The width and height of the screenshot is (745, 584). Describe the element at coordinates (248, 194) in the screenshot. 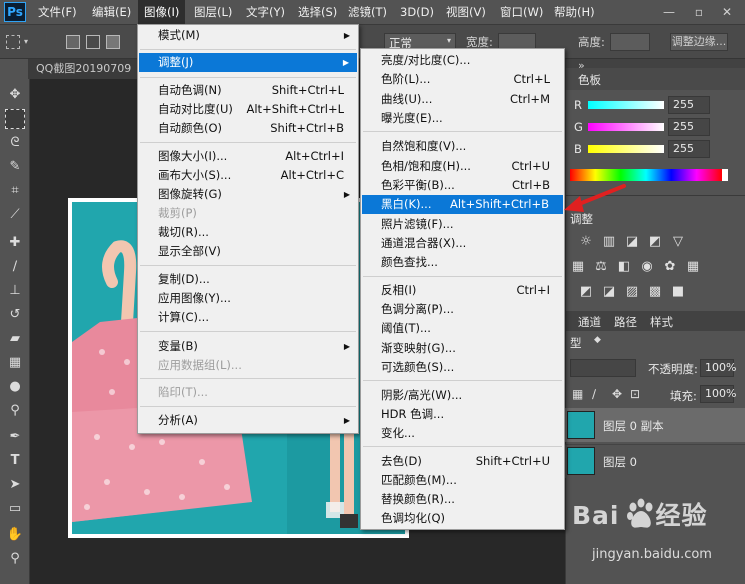

I see `menu-item-image-rotation: 图像旋转(G) ▶` at that location.